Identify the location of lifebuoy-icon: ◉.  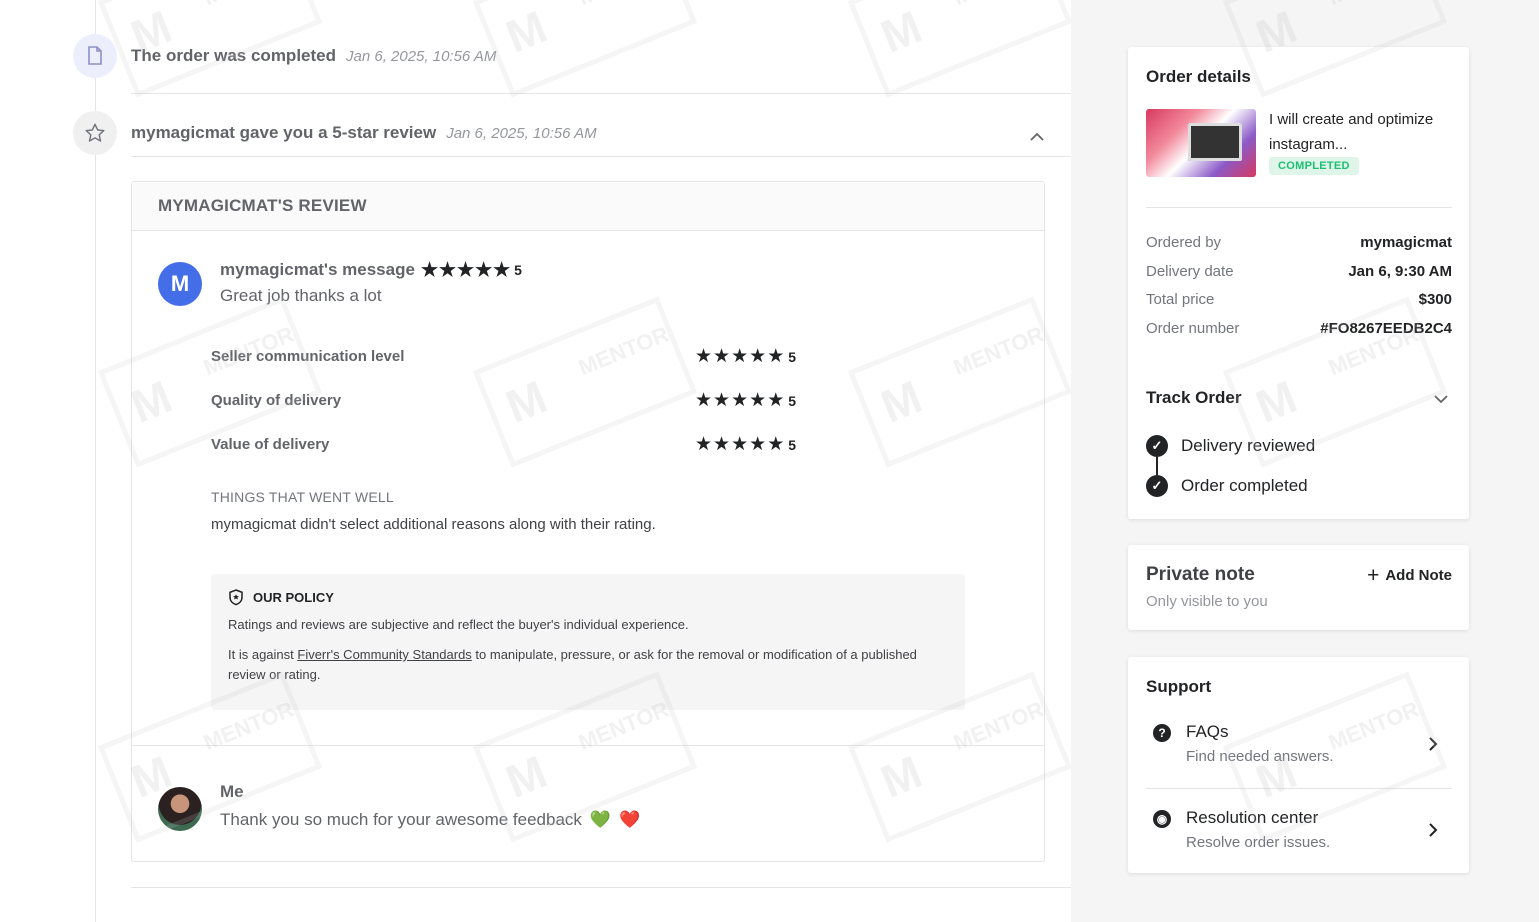
(1162, 819).